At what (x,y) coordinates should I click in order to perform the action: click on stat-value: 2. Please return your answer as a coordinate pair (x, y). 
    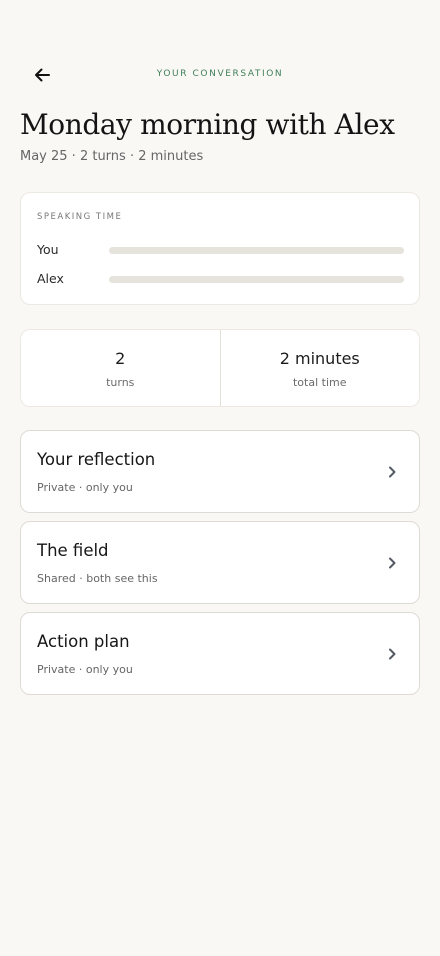
    Looking at the image, I should click on (120, 358).